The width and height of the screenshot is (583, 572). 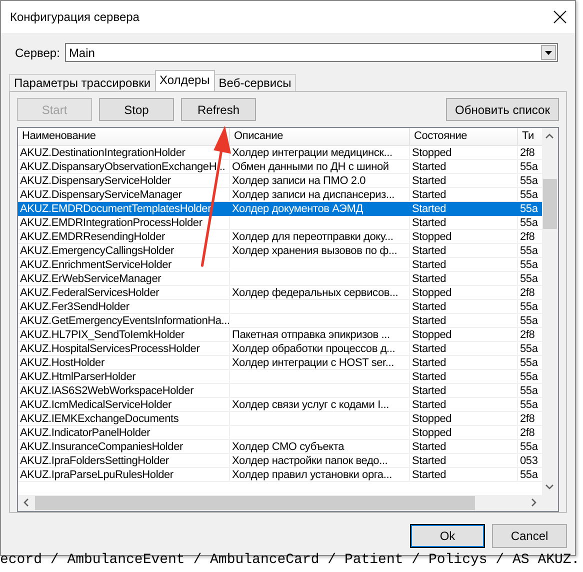 What do you see at coordinates (280, 349) in the screenshot?
I see `table-row: AKUZ.HospitalServicesProcessHolder Холдер обработки процессов д... Started 55a` at bounding box center [280, 349].